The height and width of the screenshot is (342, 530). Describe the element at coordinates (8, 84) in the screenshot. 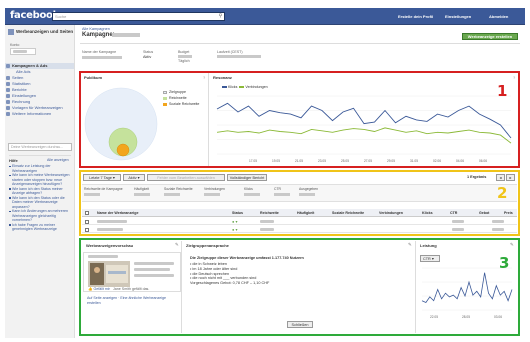

I see `stats-icon` at that location.